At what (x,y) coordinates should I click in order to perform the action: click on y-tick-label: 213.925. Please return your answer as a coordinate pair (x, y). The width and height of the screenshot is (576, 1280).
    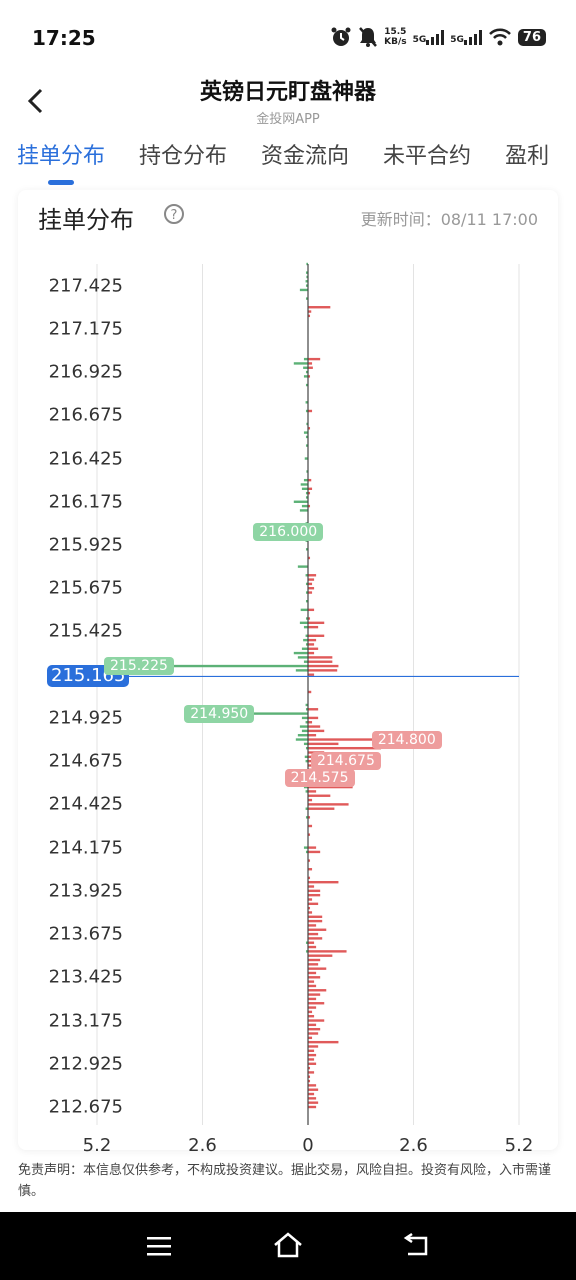
    Looking at the image, I should click on (85, 891).